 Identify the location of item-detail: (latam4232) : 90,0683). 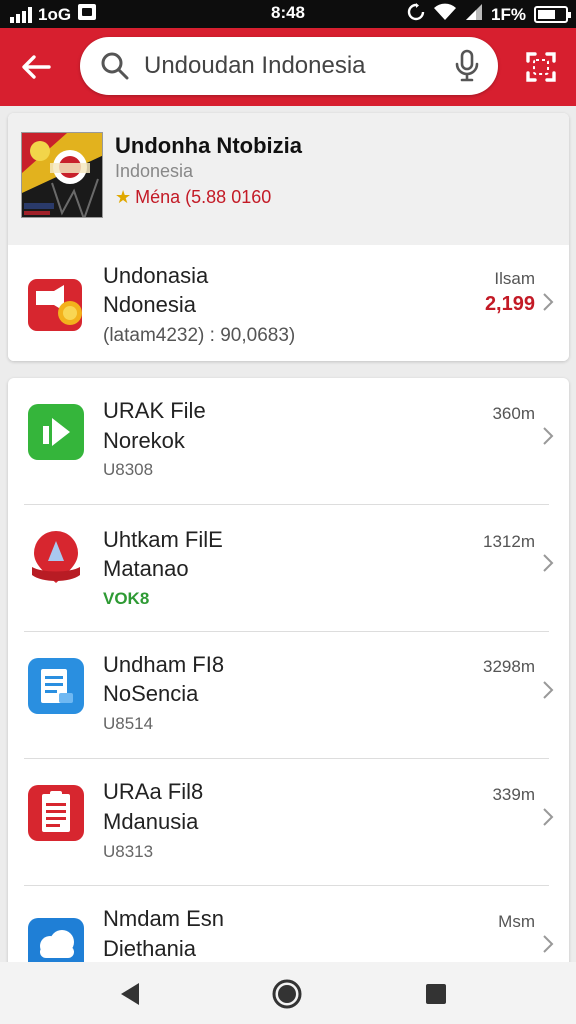
(199, 335).